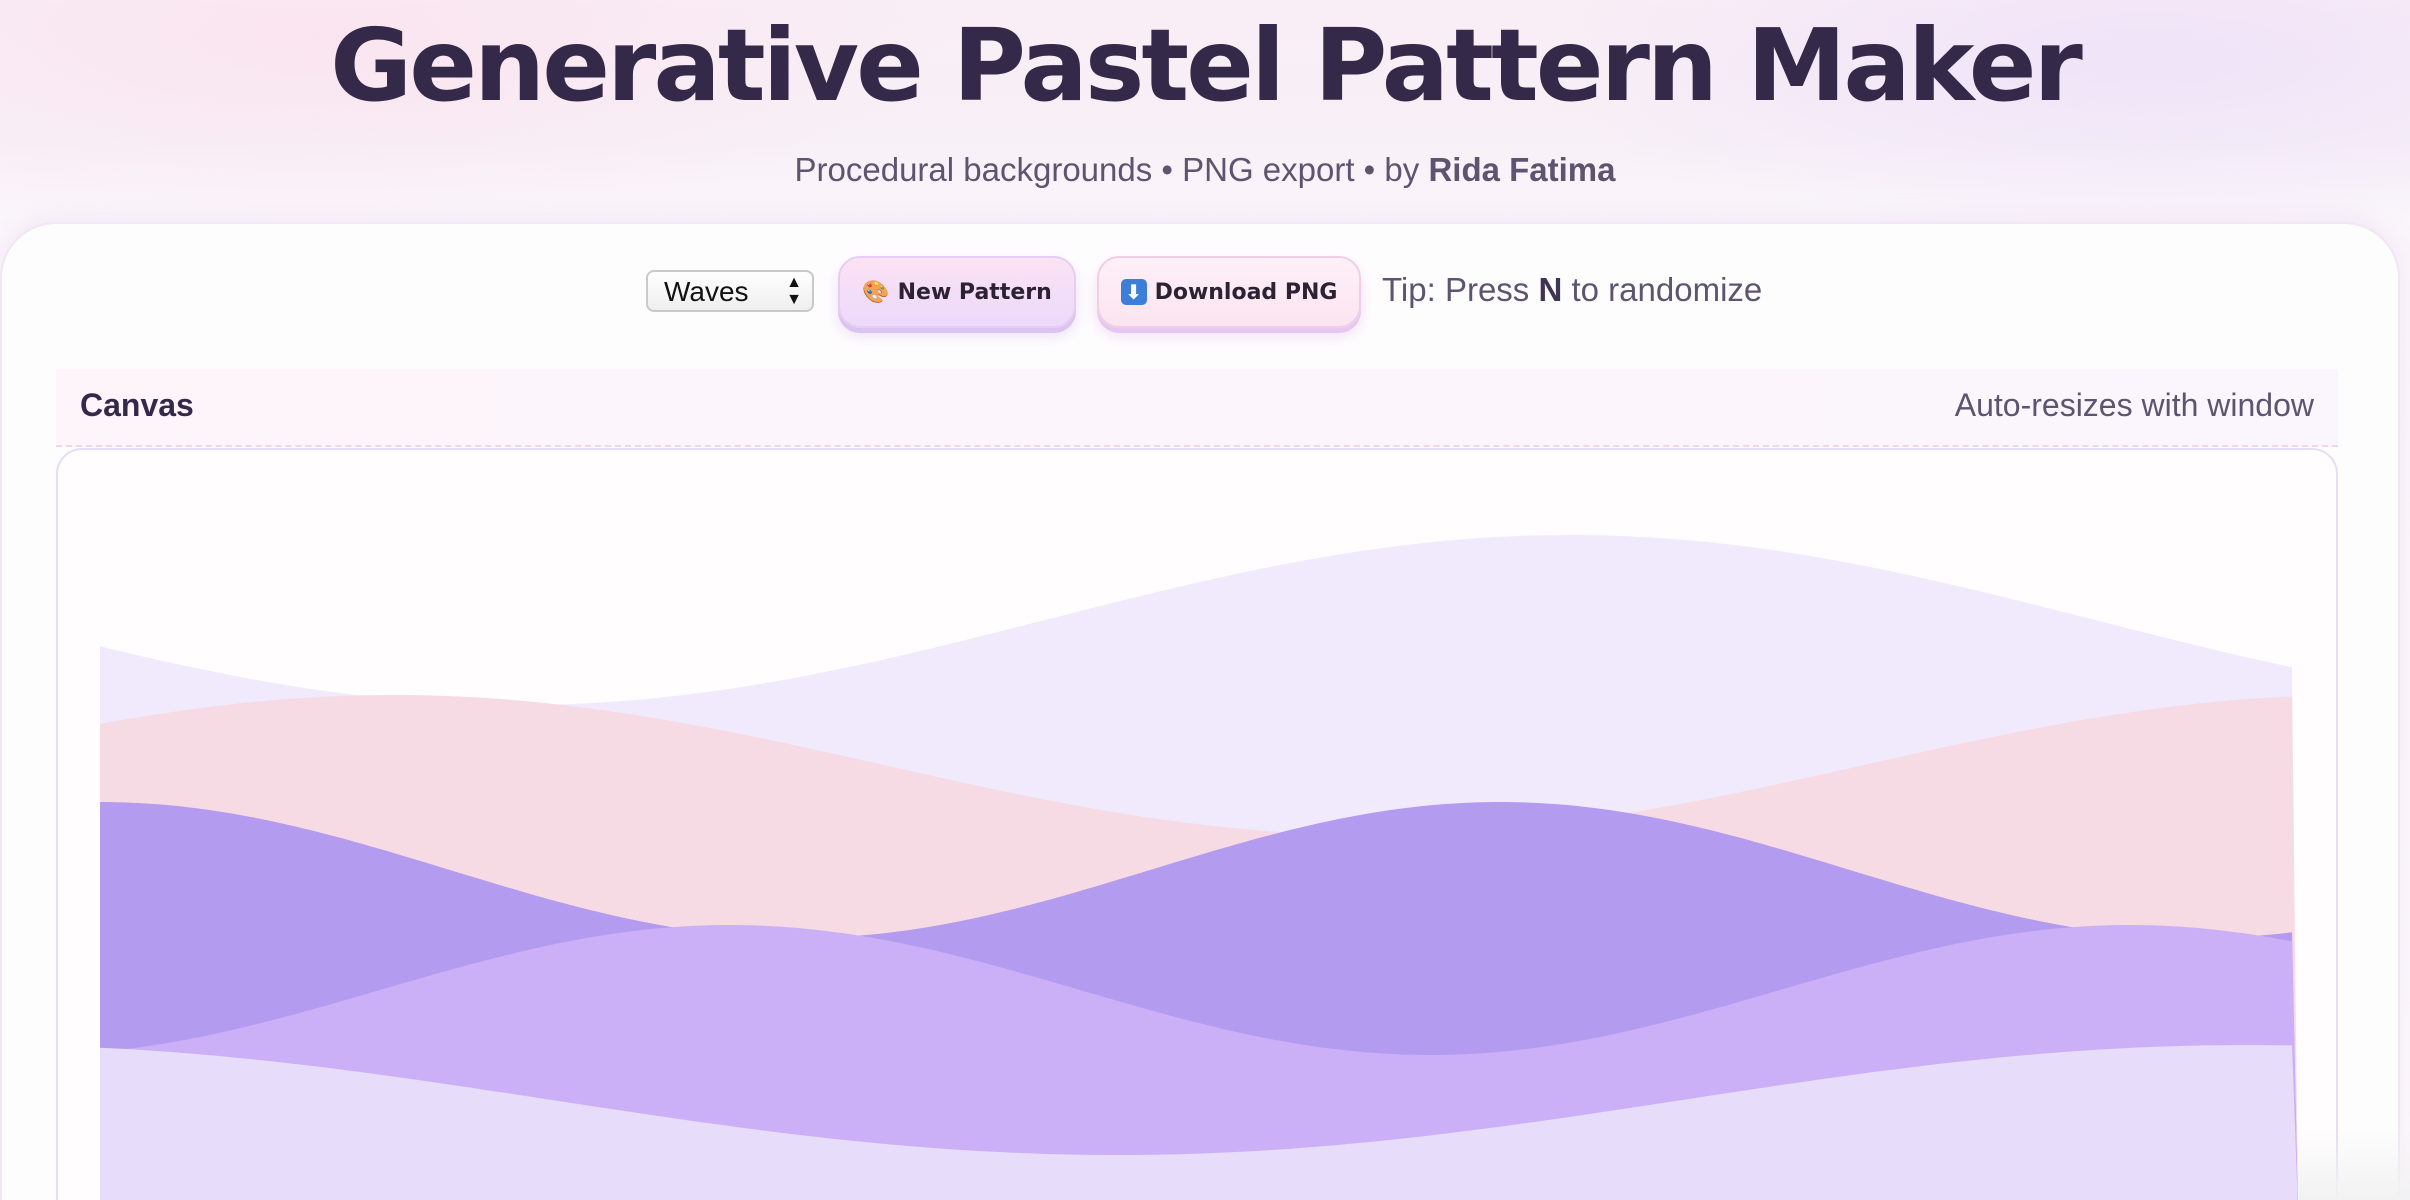  Describe the element at coordinates (1522, 169) in the screenshot. I see `author-name: Rida Fatima` at that location.